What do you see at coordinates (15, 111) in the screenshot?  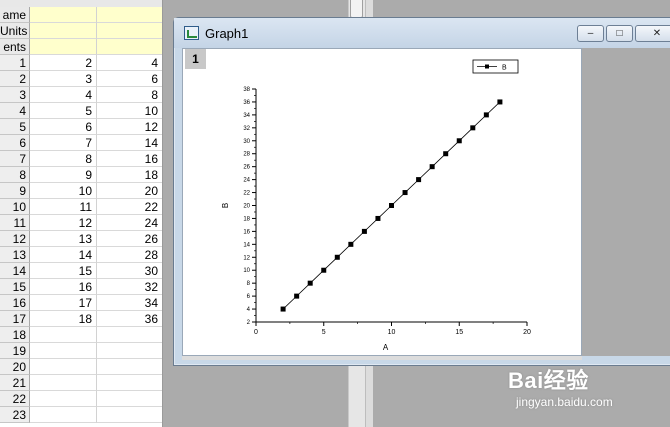 I see `row-number: 4` at bounding box center [15, 111].